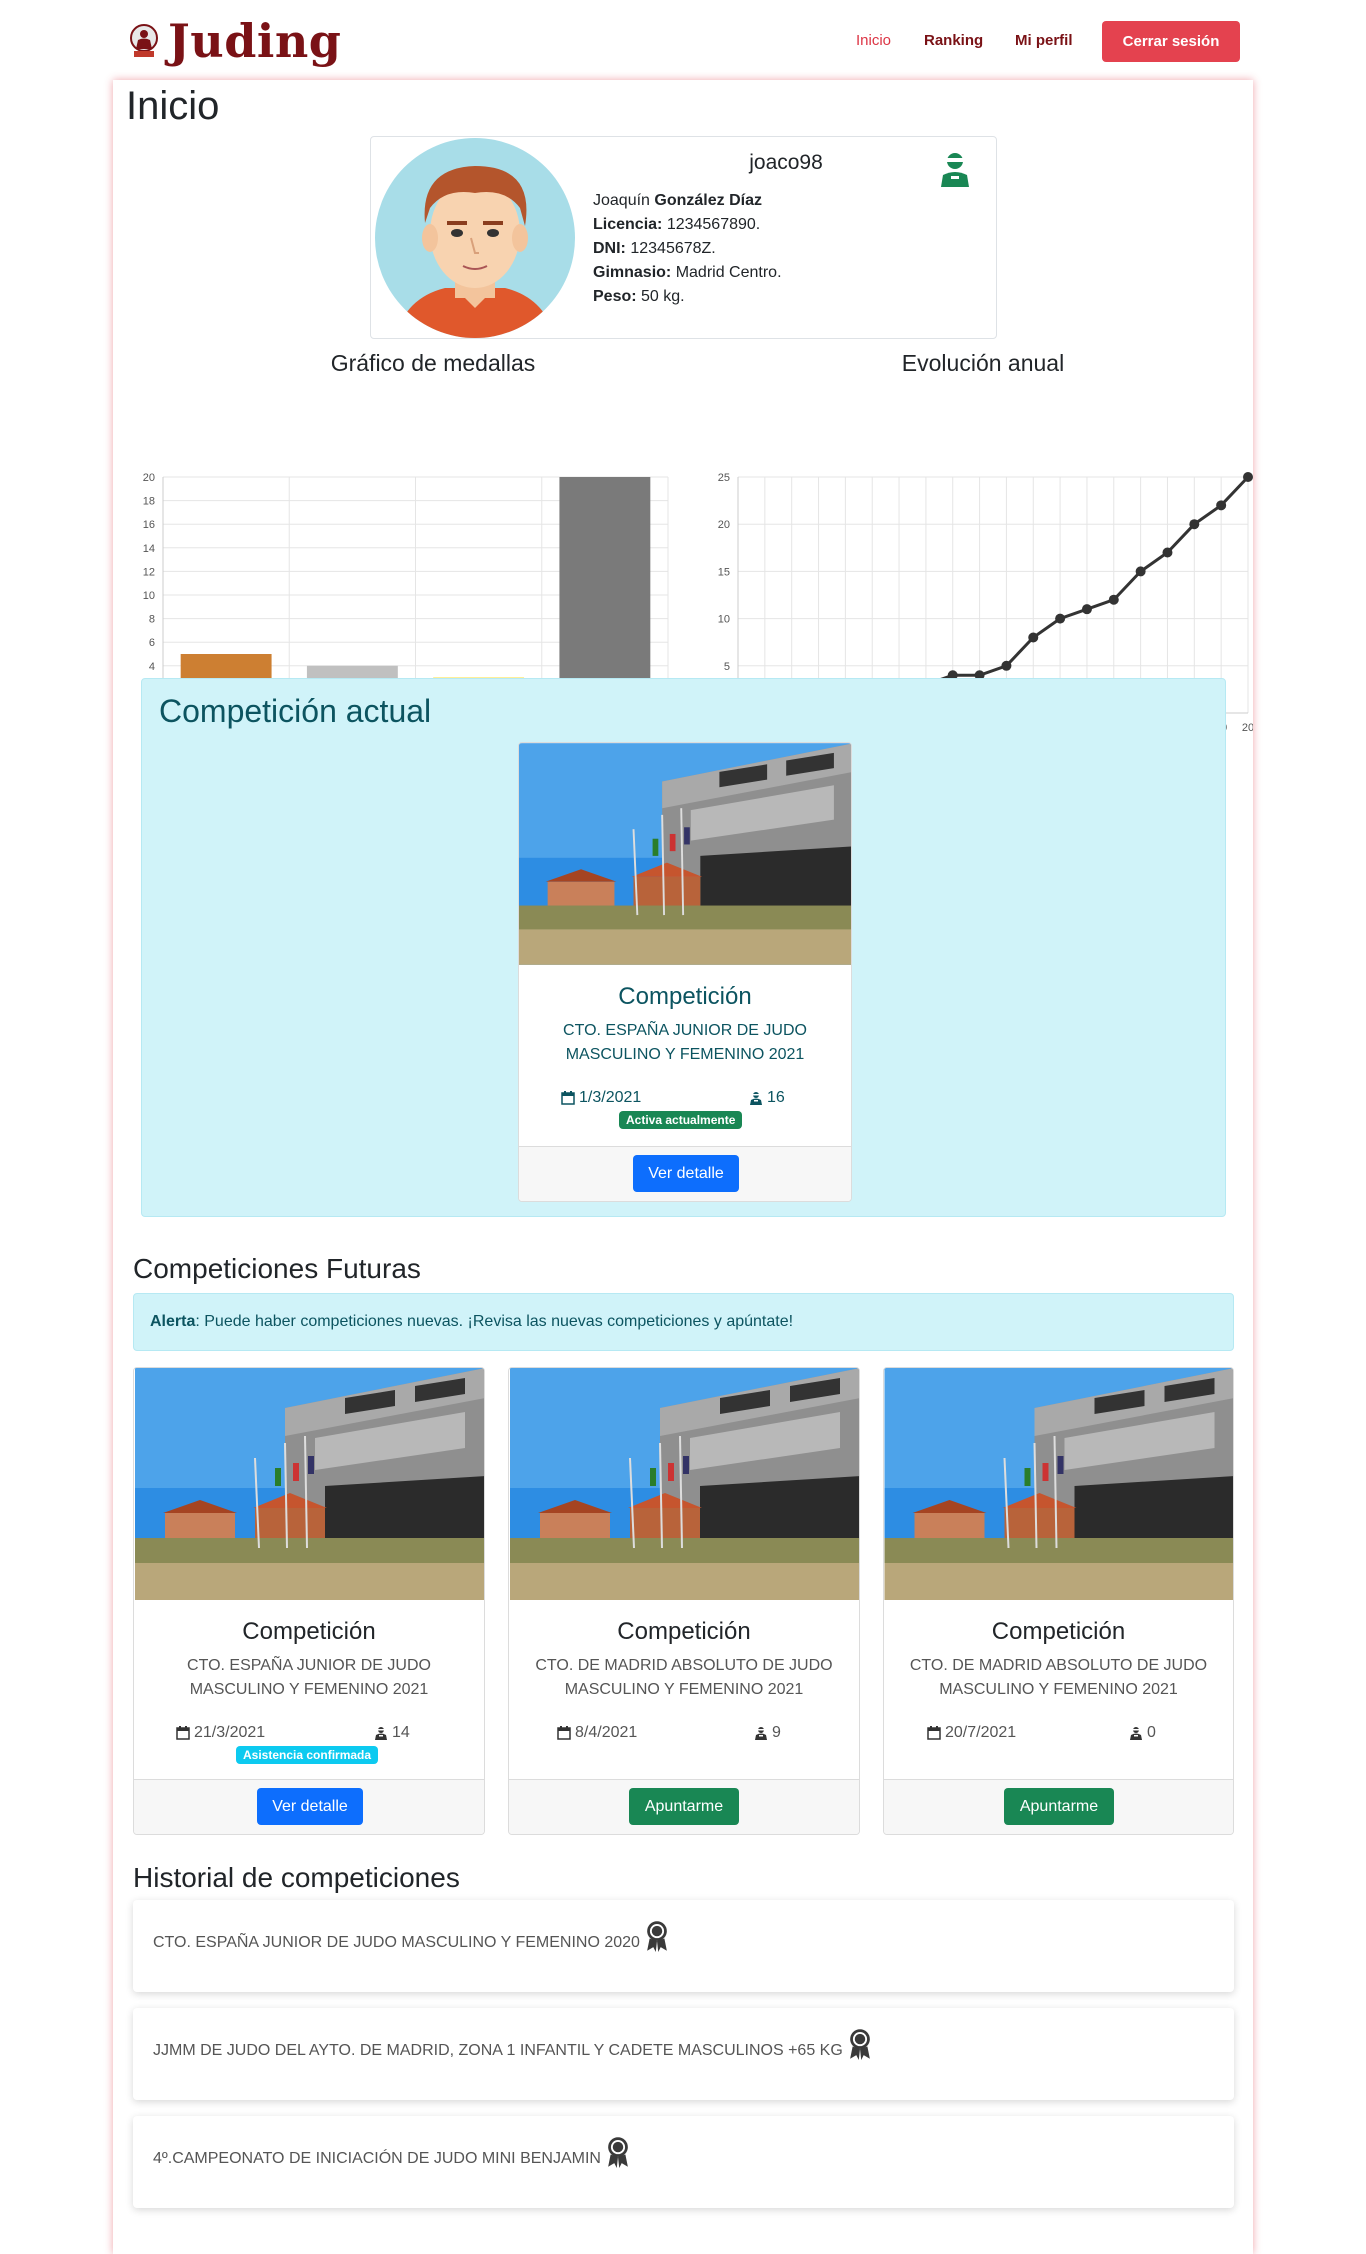  Describe the element at coordinates (681, 1120) in the screenshot. I see `active-badge: Activa actualmente` at that location.